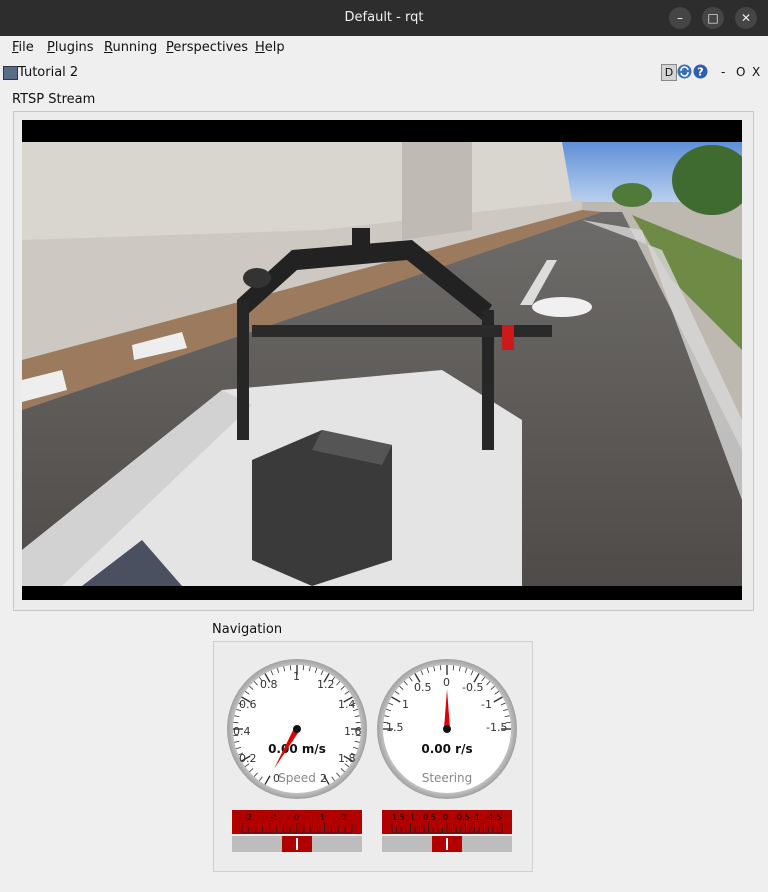  What do you see at coordinates (494, 817) in the screenshot?
I see `steering-slider-label-neg1.5: -1.5` at bounding box center [494, 817].